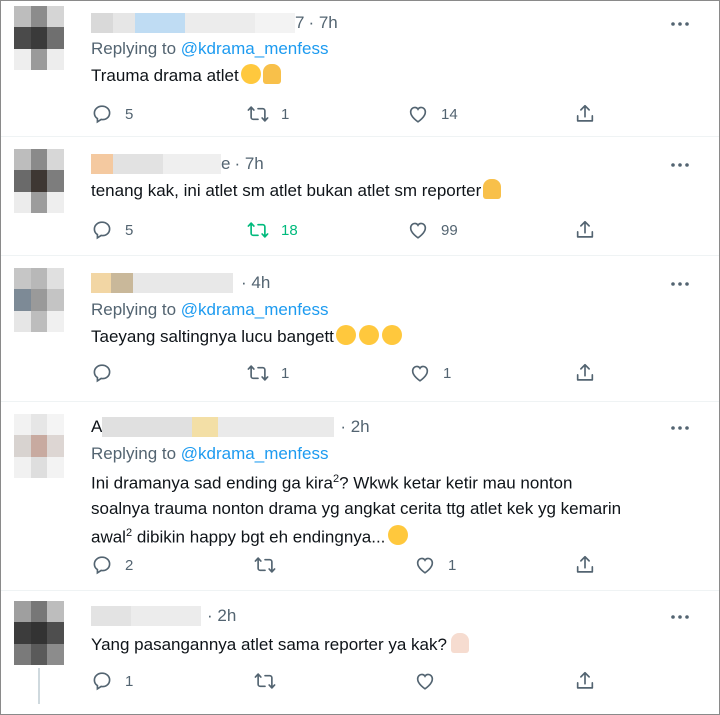 The height and width of the screenshot is (715, 720). I want to click on like-button, so click(431, 681).